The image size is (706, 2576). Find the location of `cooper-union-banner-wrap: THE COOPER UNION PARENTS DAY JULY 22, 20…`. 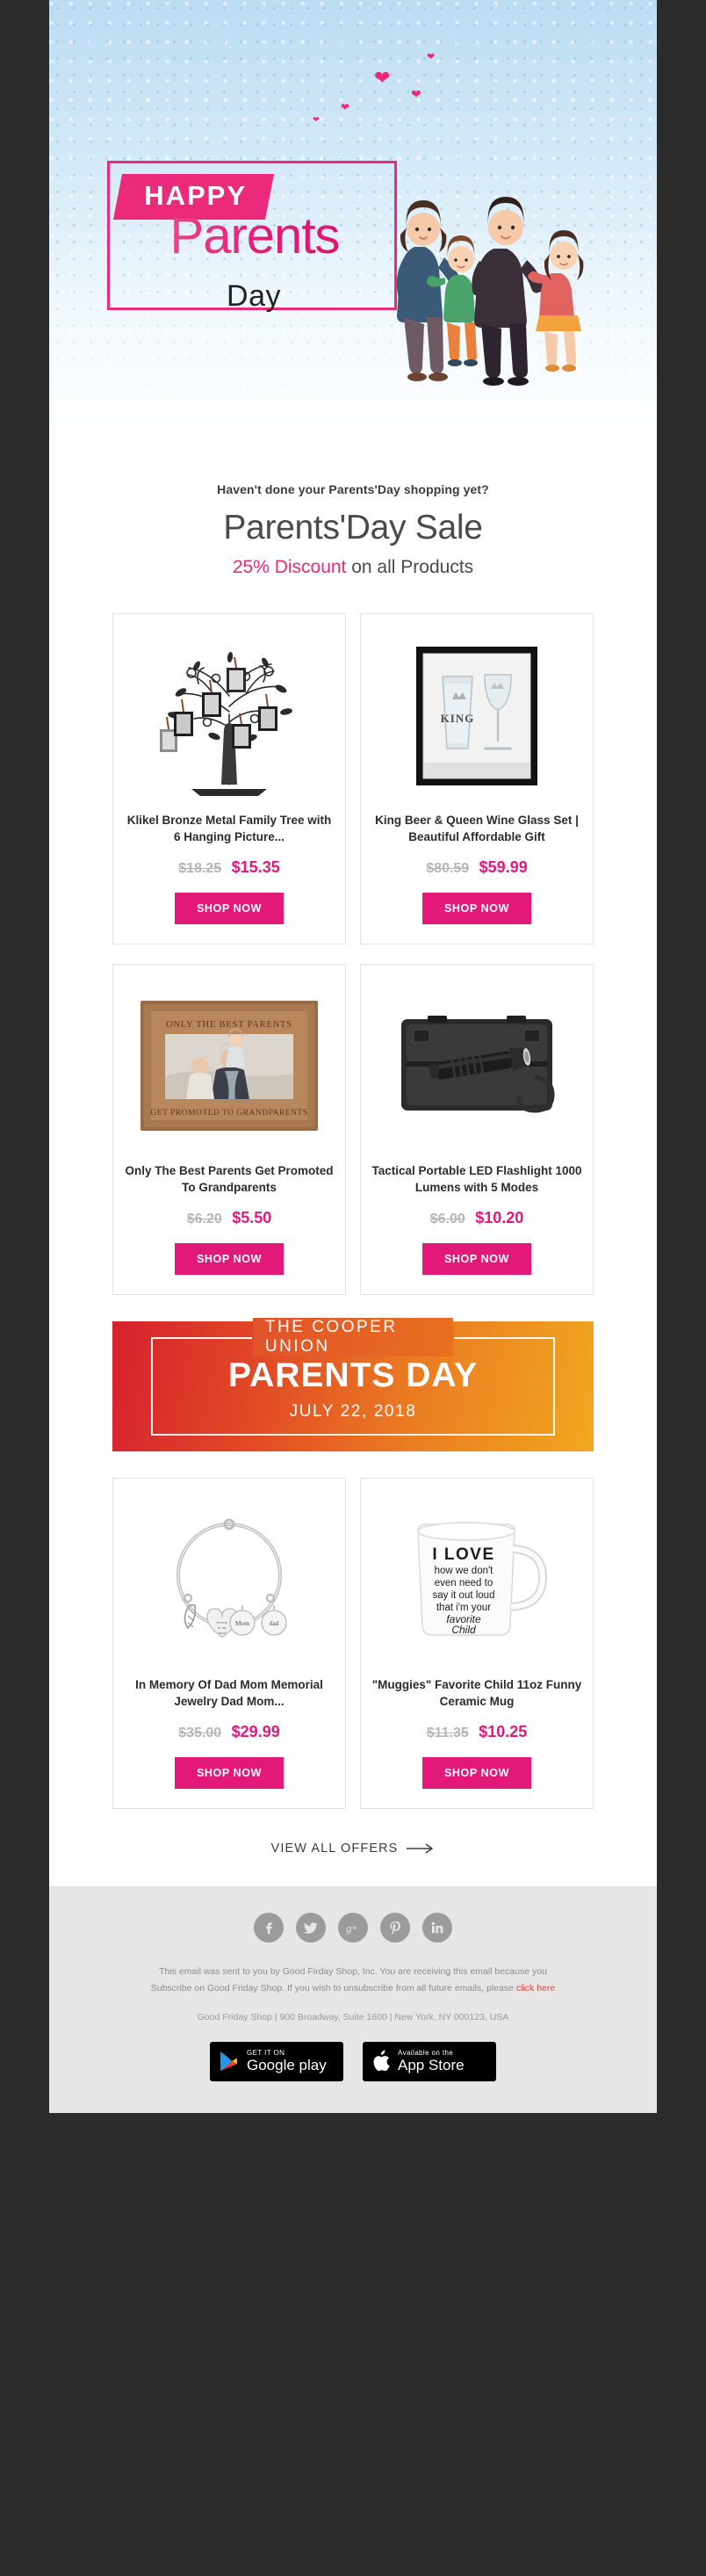

cooper-union-banner-wrap: THE COOPER UNION PARENTS DAY JULY 22, 20… is located at coordinates (353, 1373).